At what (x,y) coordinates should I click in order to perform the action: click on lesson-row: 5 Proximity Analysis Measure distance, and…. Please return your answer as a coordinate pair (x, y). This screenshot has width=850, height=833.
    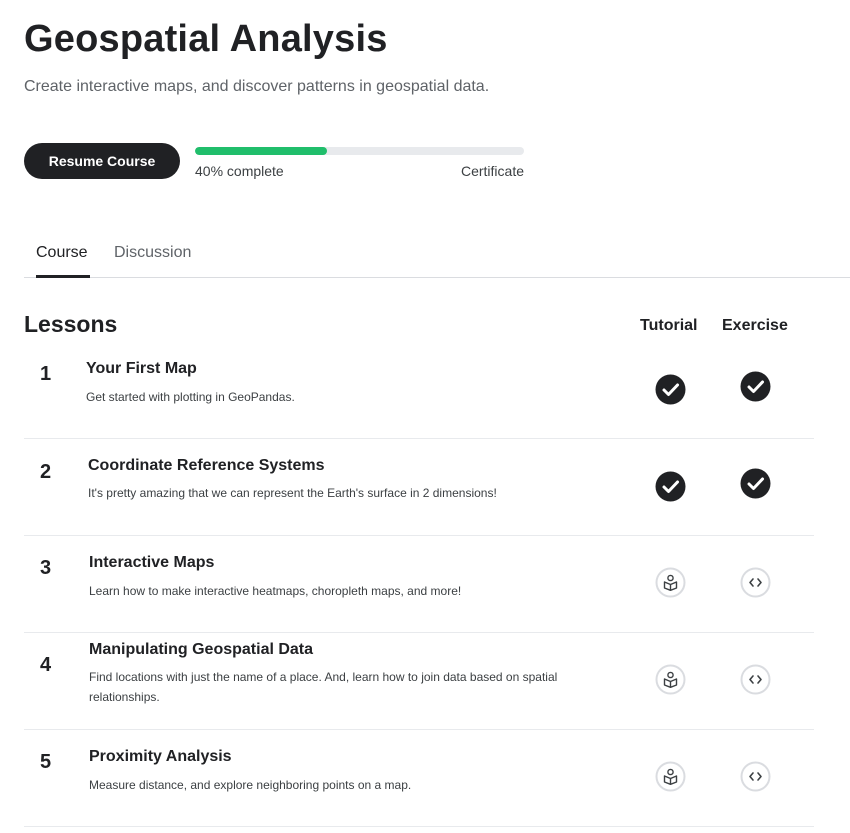
    Looking at the image, I should click on (419, 778).